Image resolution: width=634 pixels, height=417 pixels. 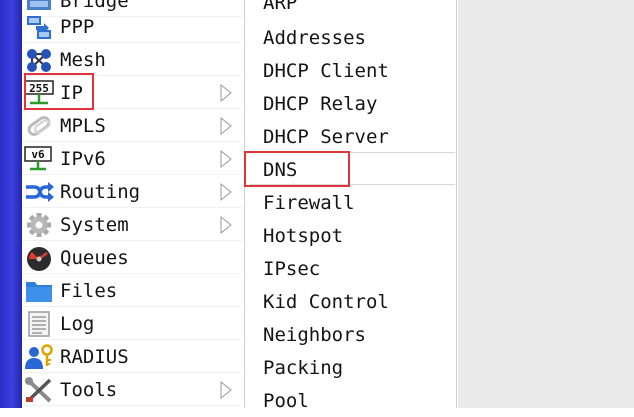 I want to click on submenu-label-kid-control: Kid Control, so click(x=326, y=302).